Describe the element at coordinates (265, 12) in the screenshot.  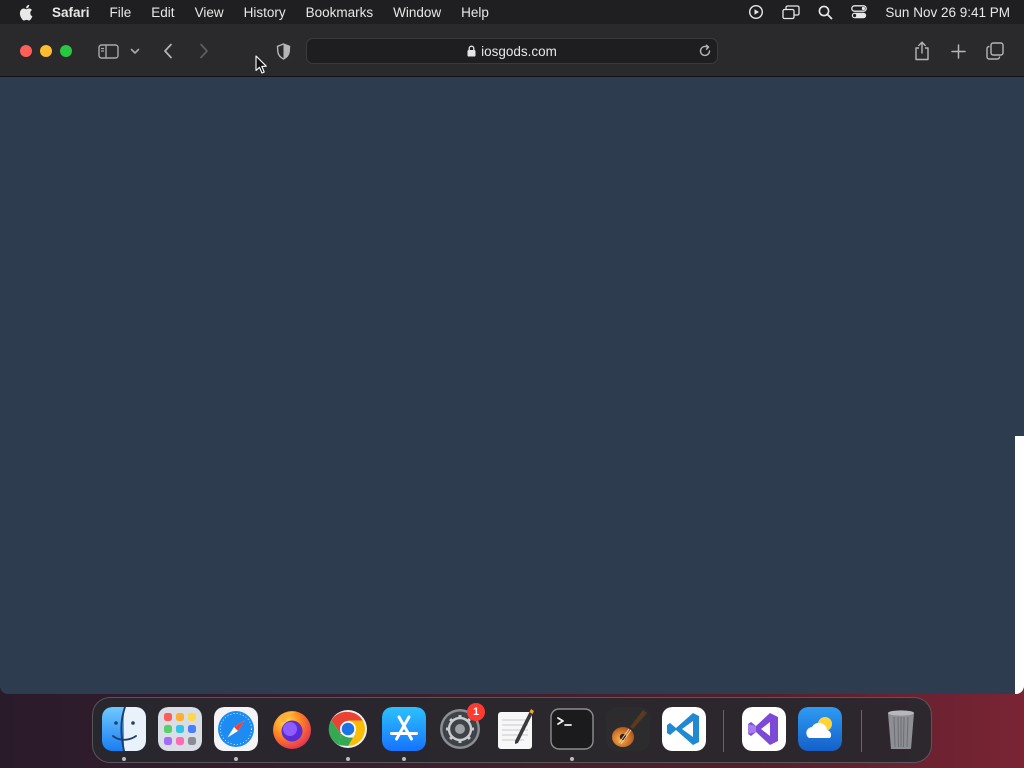
I see `menu-history: History` at that location.